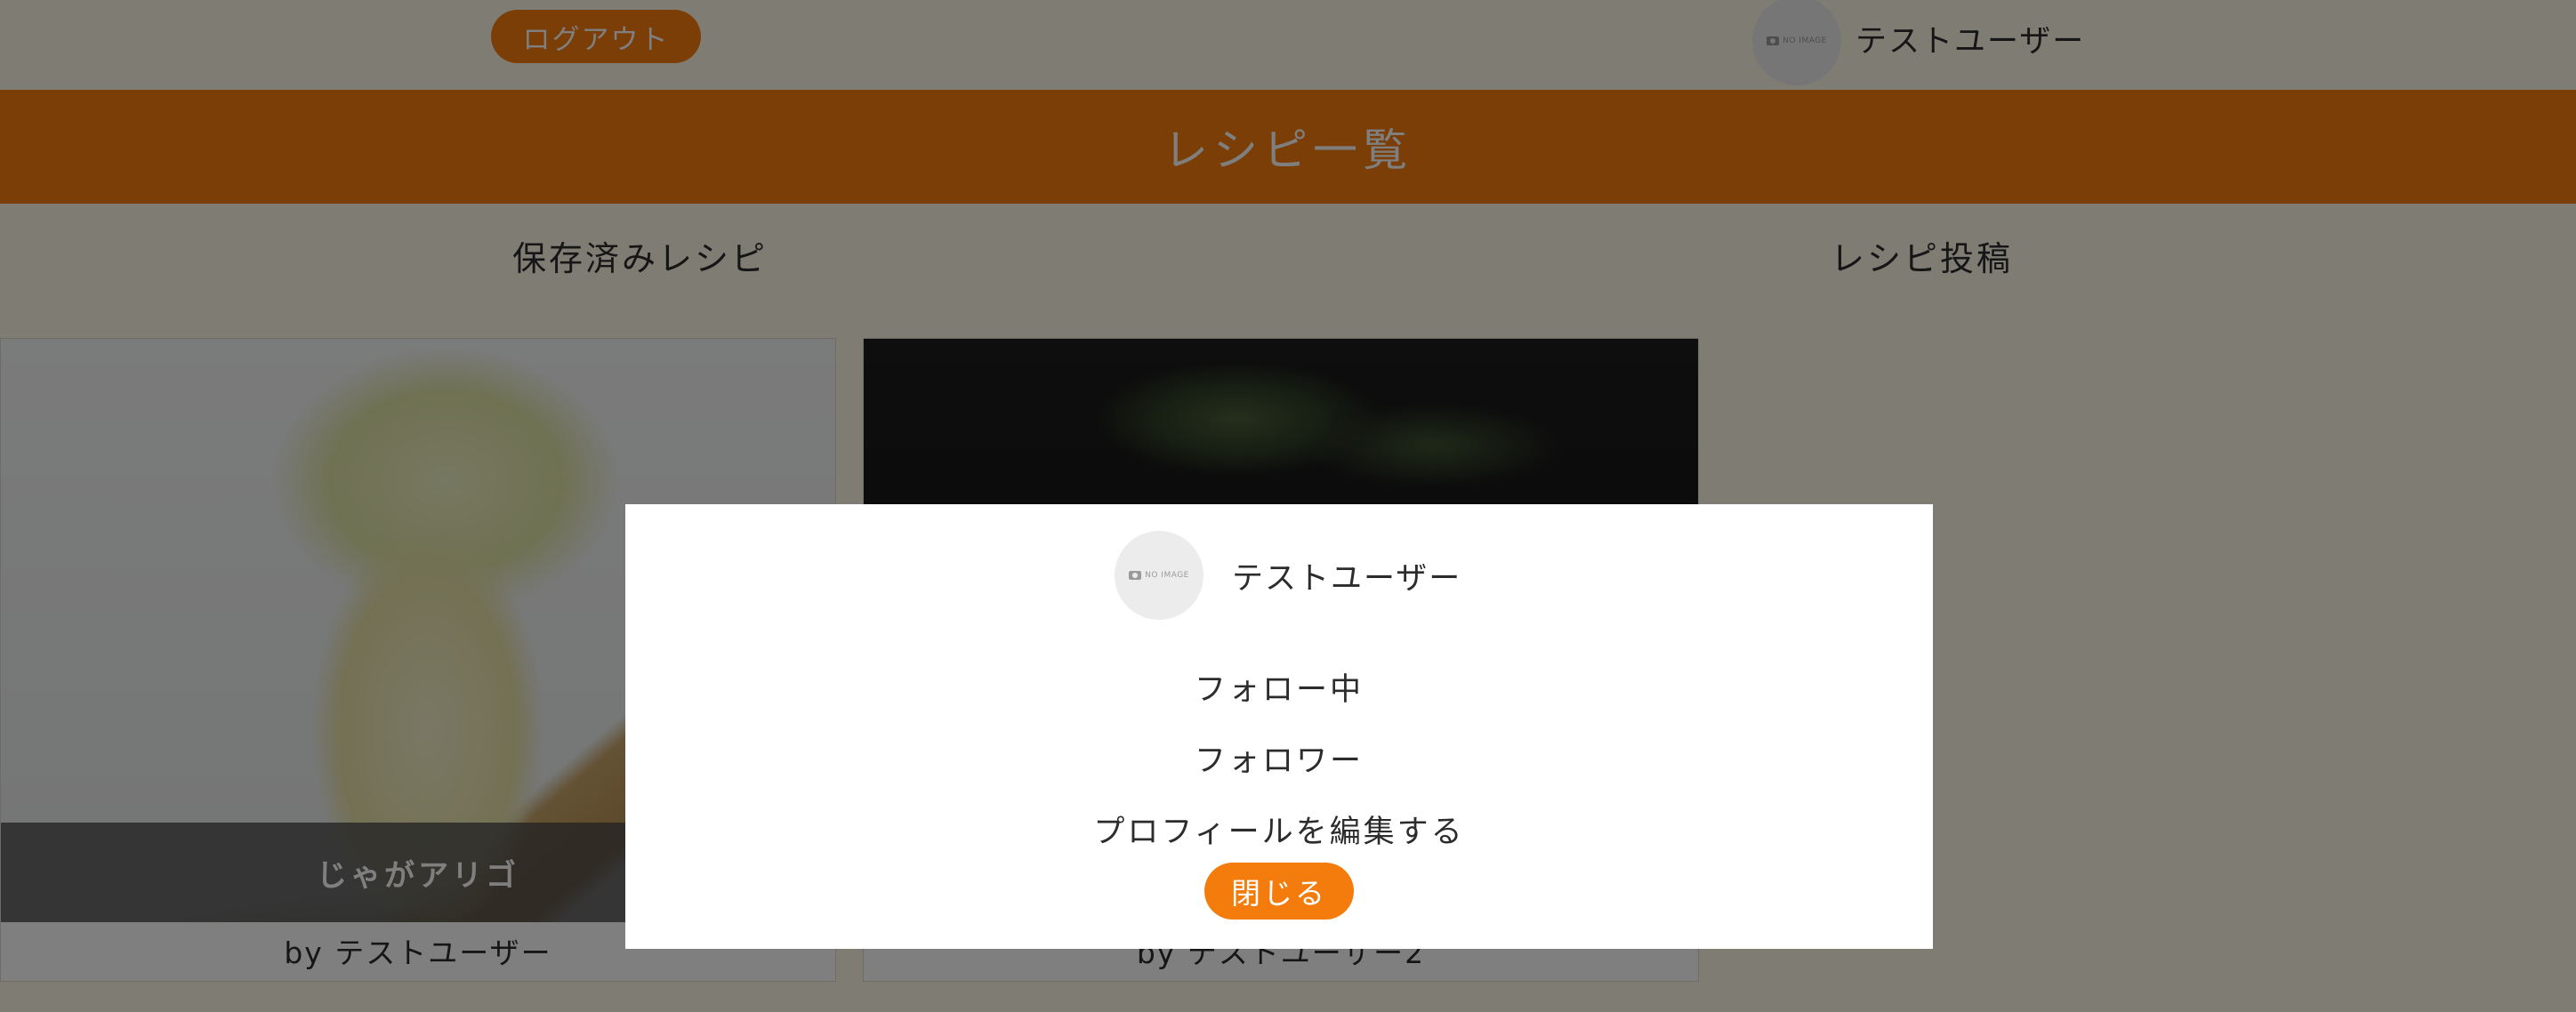 The image size is (2576, 1012). I want to click on followers-link: フォロワー, so click(1279, 758).